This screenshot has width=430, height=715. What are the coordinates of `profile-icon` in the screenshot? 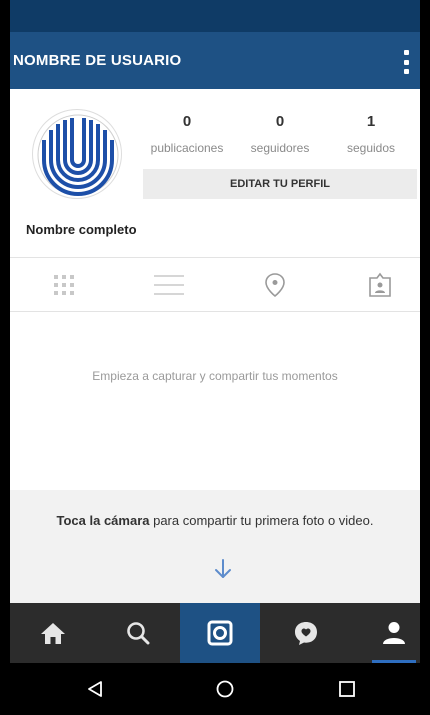 It's located at (394, 633).